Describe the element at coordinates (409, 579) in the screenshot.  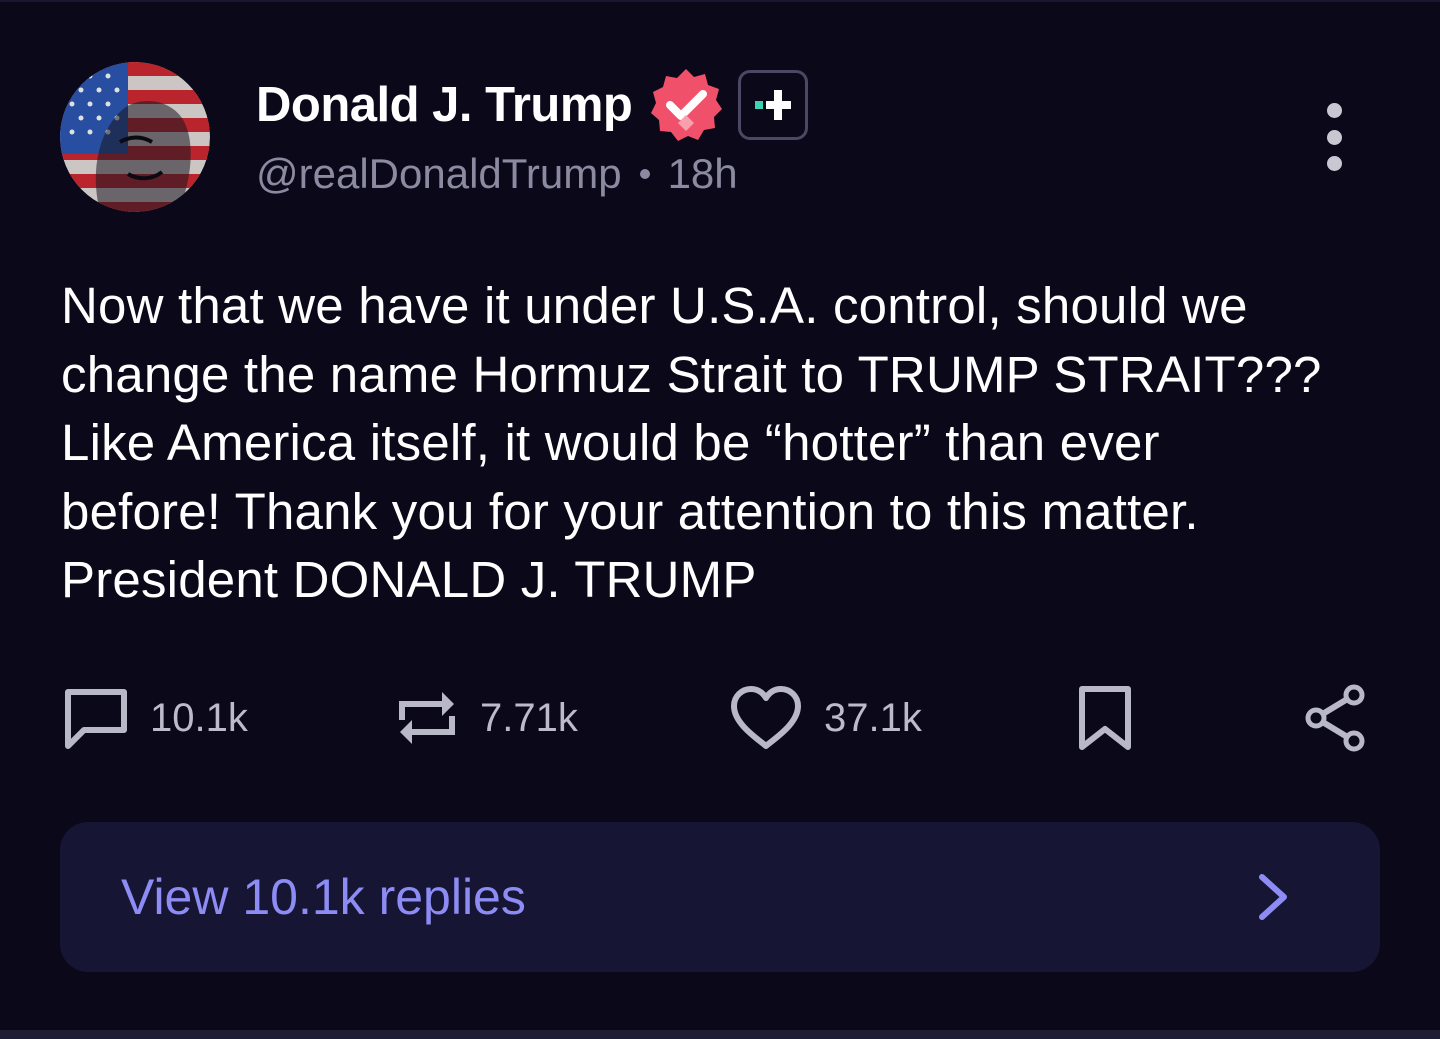
I see `post-body-line: President DONALD J. TRUMP` at that location.